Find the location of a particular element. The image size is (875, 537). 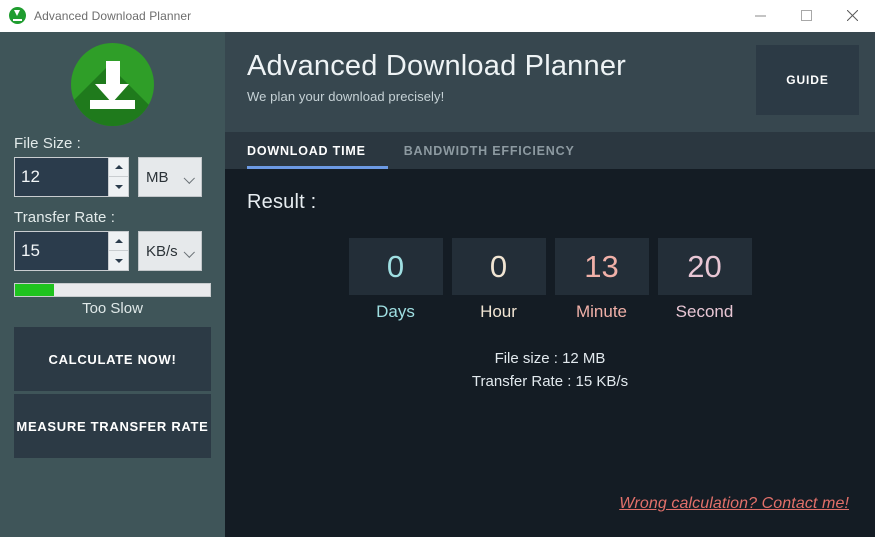

file-size-row: MB is located at coordinates (112, 177).